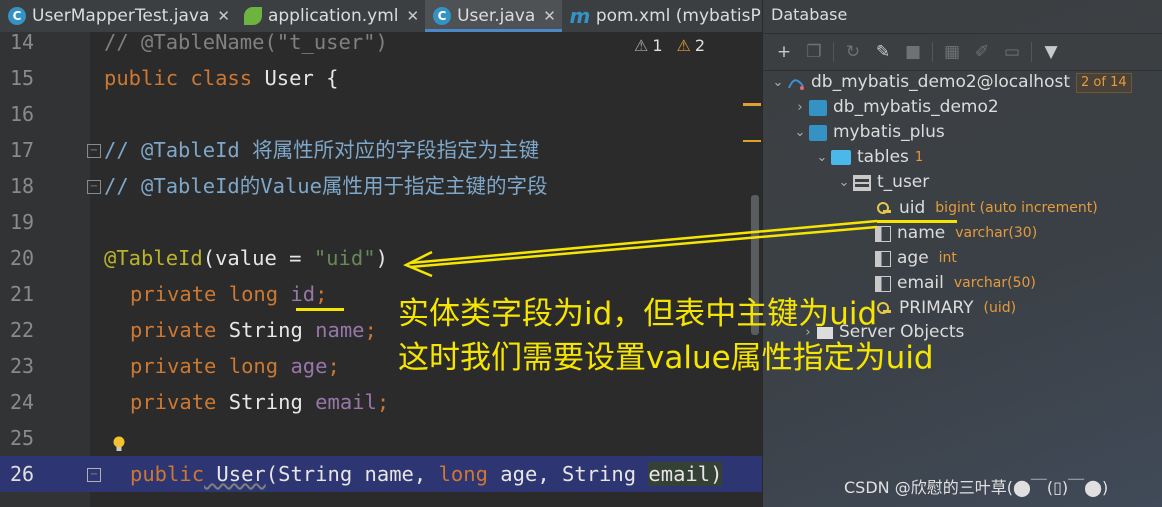 This screenshot has height=507, width=1162. Describe the element at coordinates (976, 487) in the screenshot. I see `watermark: CSDN @欣慰的三叶草(⬤￣(▯)￣⬤)` at that location.